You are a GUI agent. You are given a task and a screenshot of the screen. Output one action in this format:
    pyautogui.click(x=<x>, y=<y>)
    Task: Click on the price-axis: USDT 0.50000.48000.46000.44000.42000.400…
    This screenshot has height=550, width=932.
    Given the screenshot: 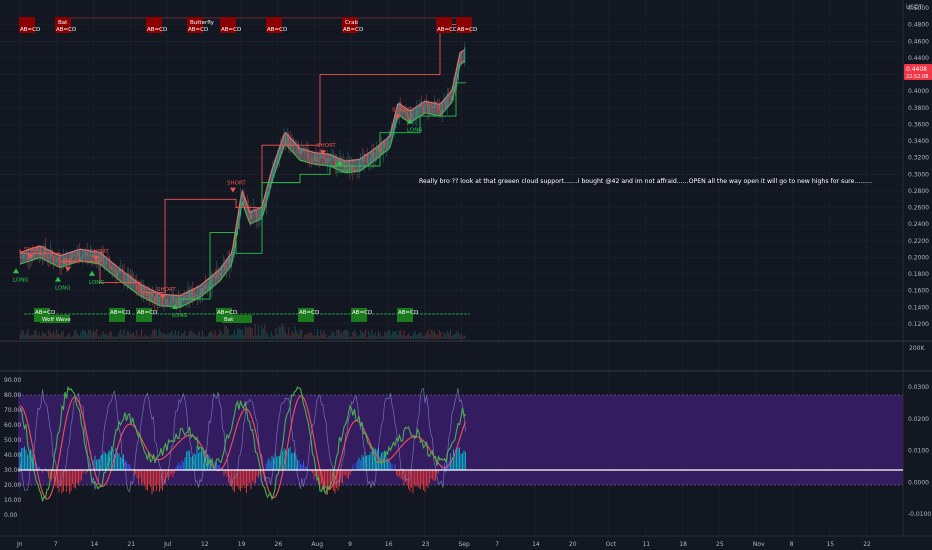 What is the action you would take?
    pyautogui.click(x=917, y=166)
    